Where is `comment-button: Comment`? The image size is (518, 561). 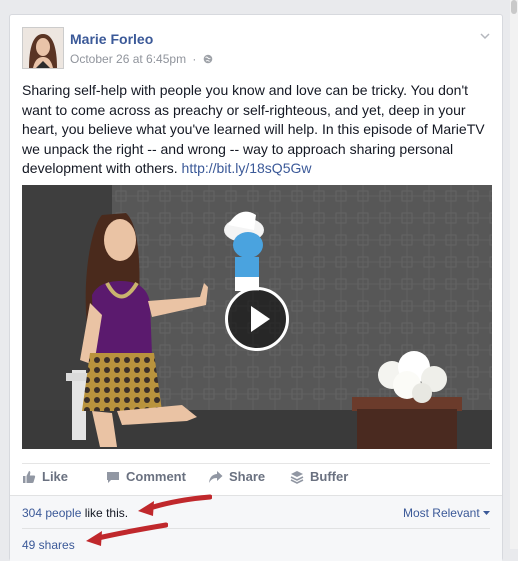 comment-button: Comment is located at coordinates (146, 476).